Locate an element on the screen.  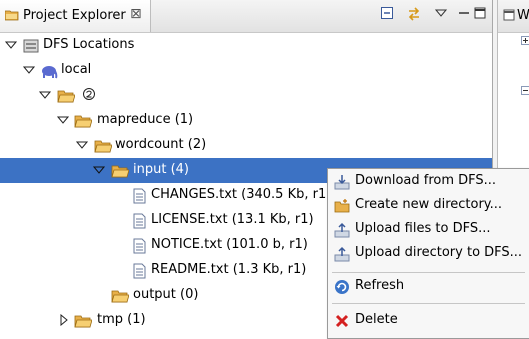
view-title: Project Explorer is located at coordinates (74, 15).